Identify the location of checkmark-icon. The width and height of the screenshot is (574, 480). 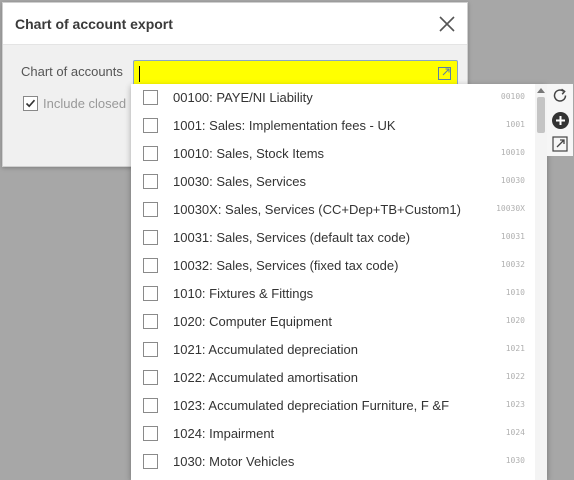
(30, 103).